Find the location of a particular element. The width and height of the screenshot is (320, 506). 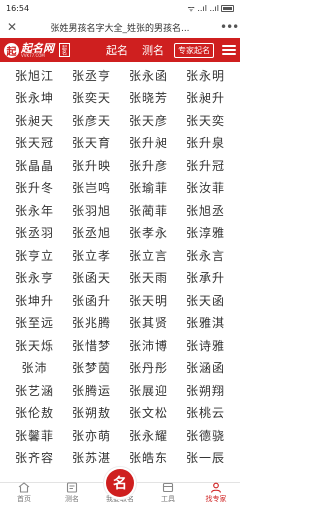

name-item: 张馨菲 is located at coordinates (34, 435).